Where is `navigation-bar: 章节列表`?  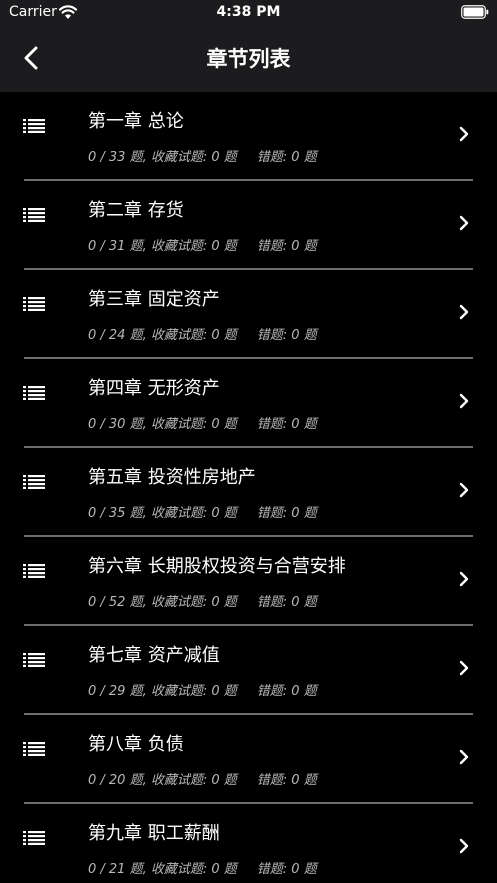
navigation-bar: 章节列表 is located at coordinates (248, 59).